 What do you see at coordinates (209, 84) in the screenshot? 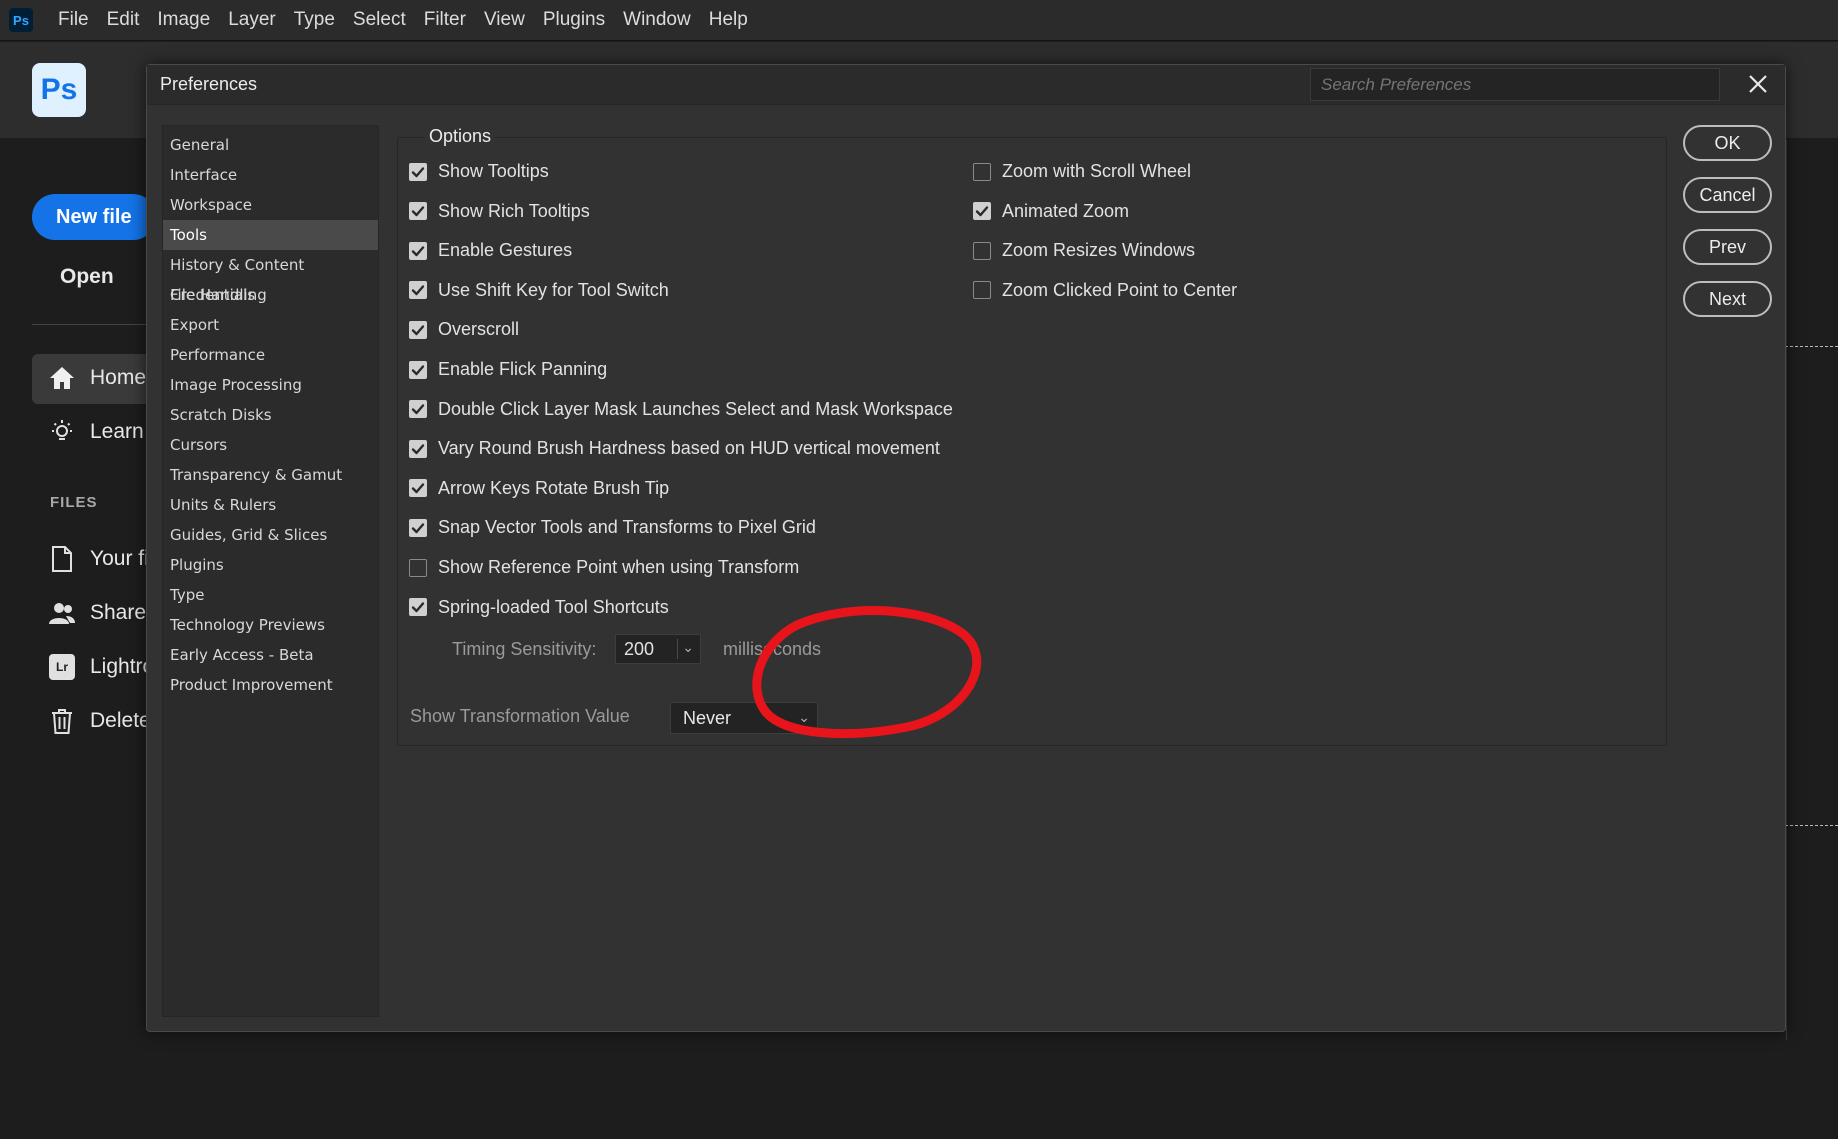
I see `dialog-title: Preferences` at bounding box center [209, 84].